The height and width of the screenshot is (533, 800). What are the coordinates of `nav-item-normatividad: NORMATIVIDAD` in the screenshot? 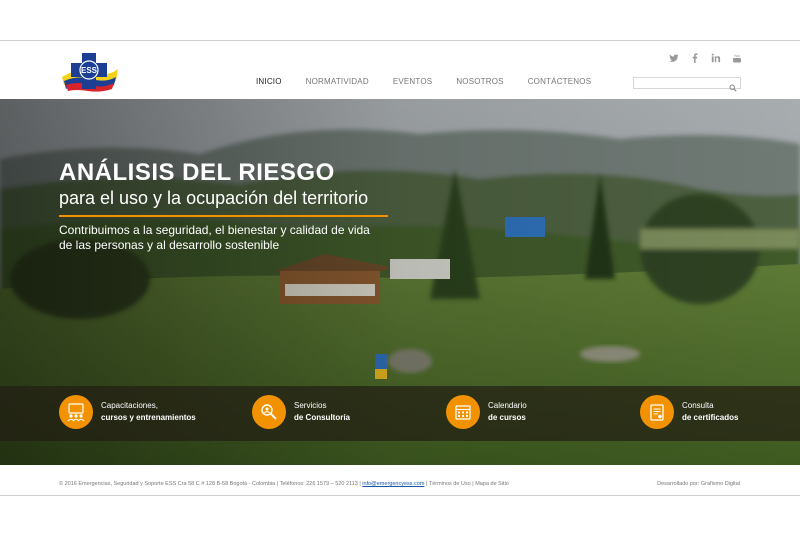 It's located at (337, 81).